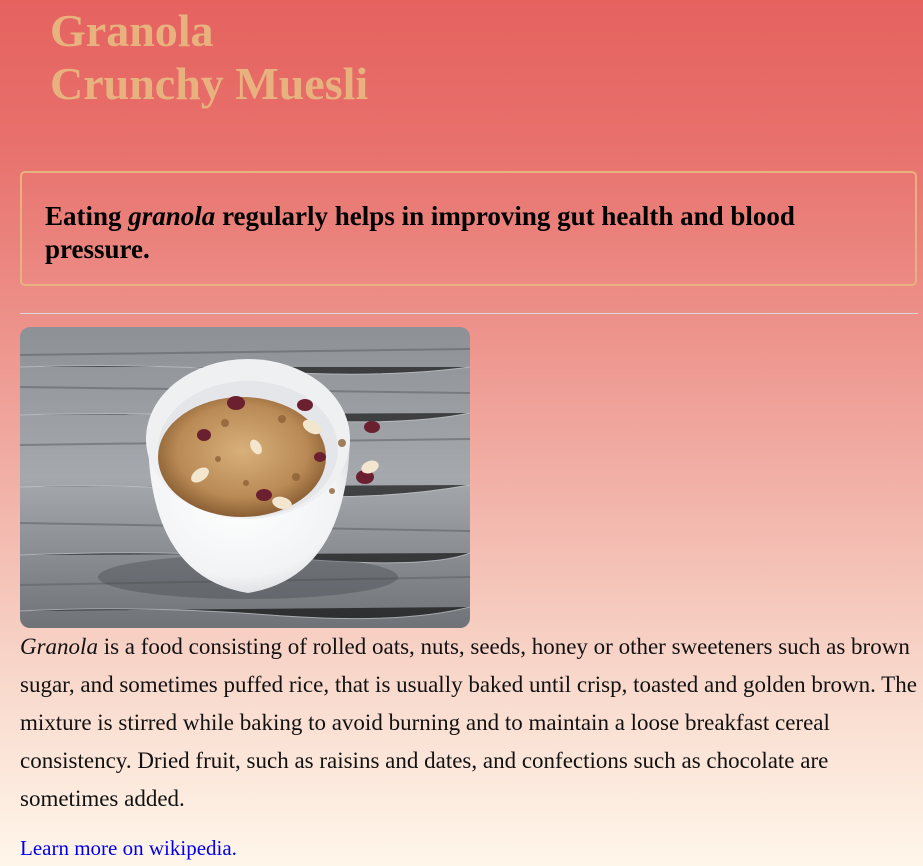  Describe the element at coordinates (172, 216) in the screenshot. I see `callout-emphasis: granola` at that location.